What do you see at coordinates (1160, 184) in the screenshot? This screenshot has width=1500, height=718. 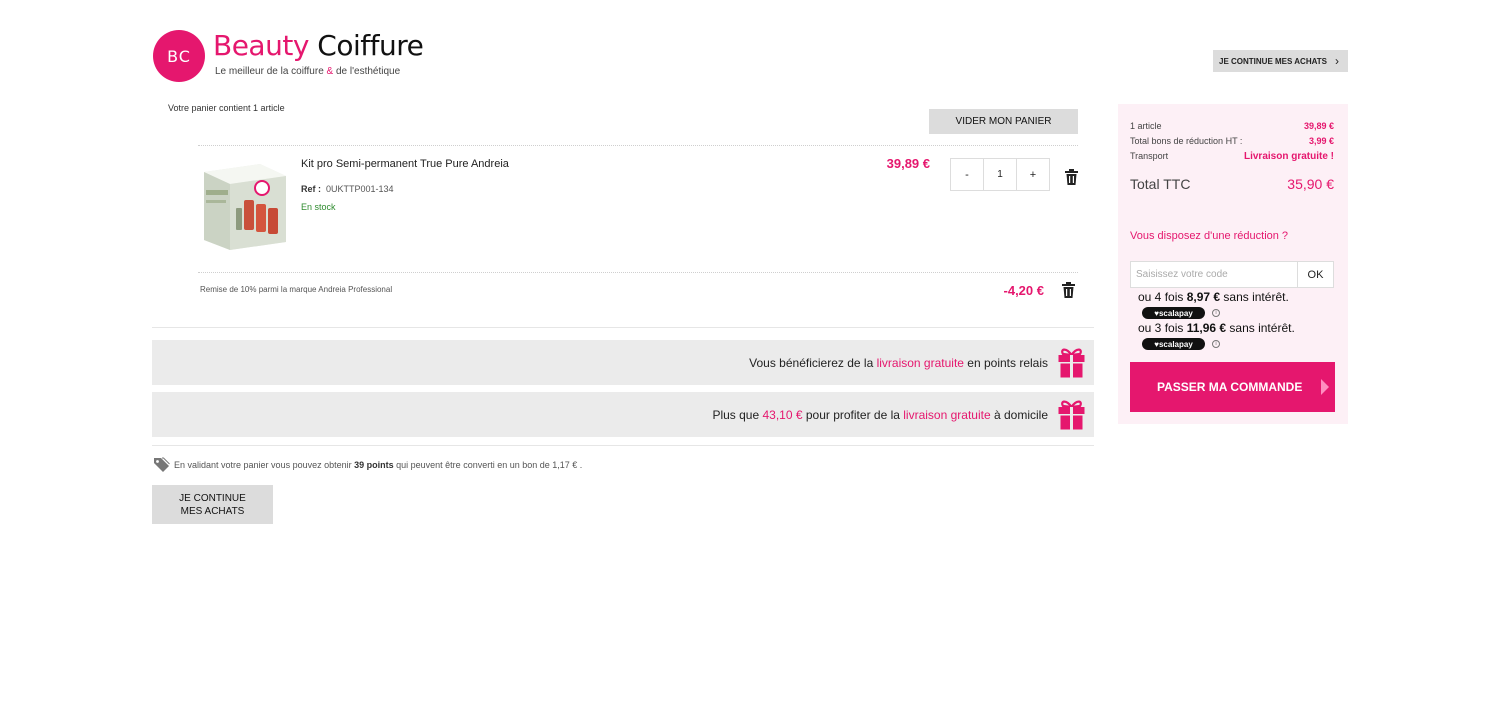 I see `total-label: Total TTC` at bounding box center [1160, 184].